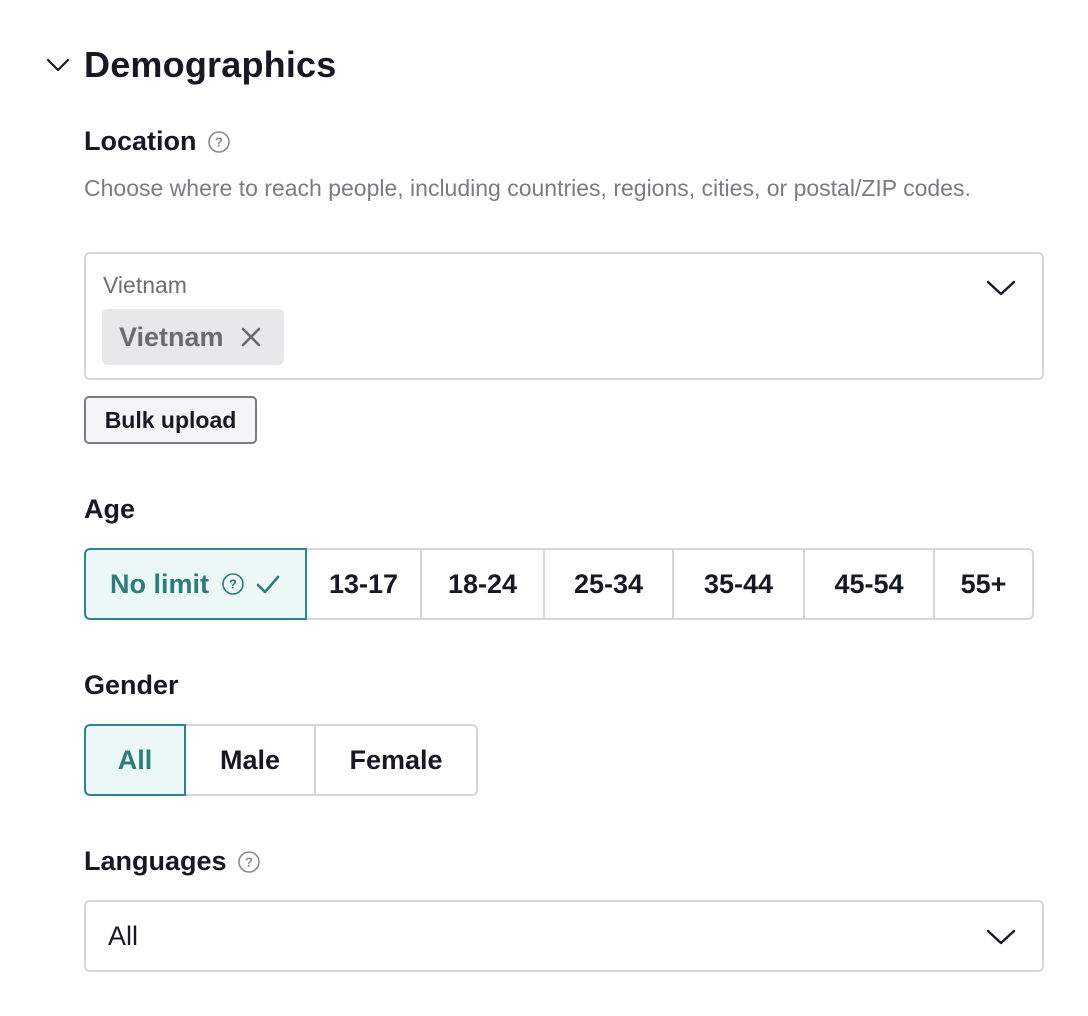  What do you see at coordinates (251, 337) in the screenshot?
I see `close-icon` at bounding box center [251, 337].